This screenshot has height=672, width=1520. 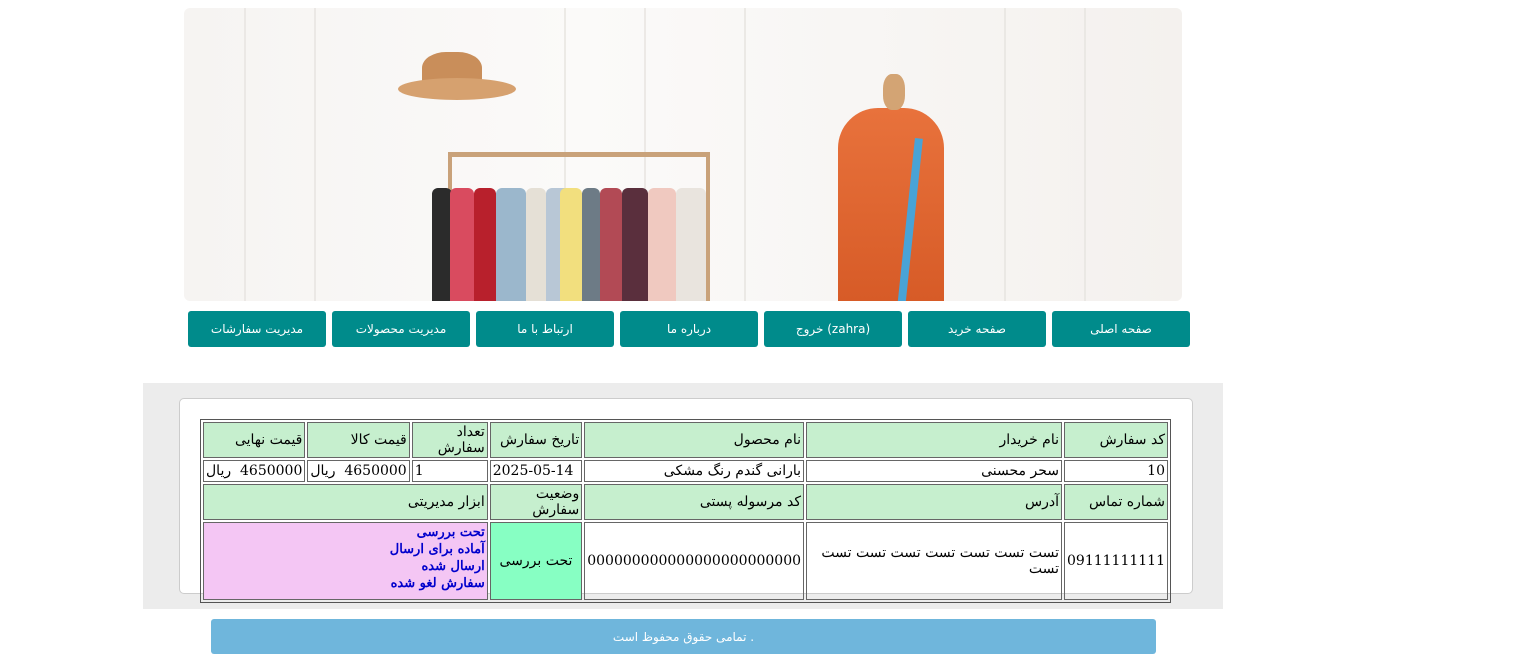 I want to click on quantity-cell: 1, so click(x=449, y=471).